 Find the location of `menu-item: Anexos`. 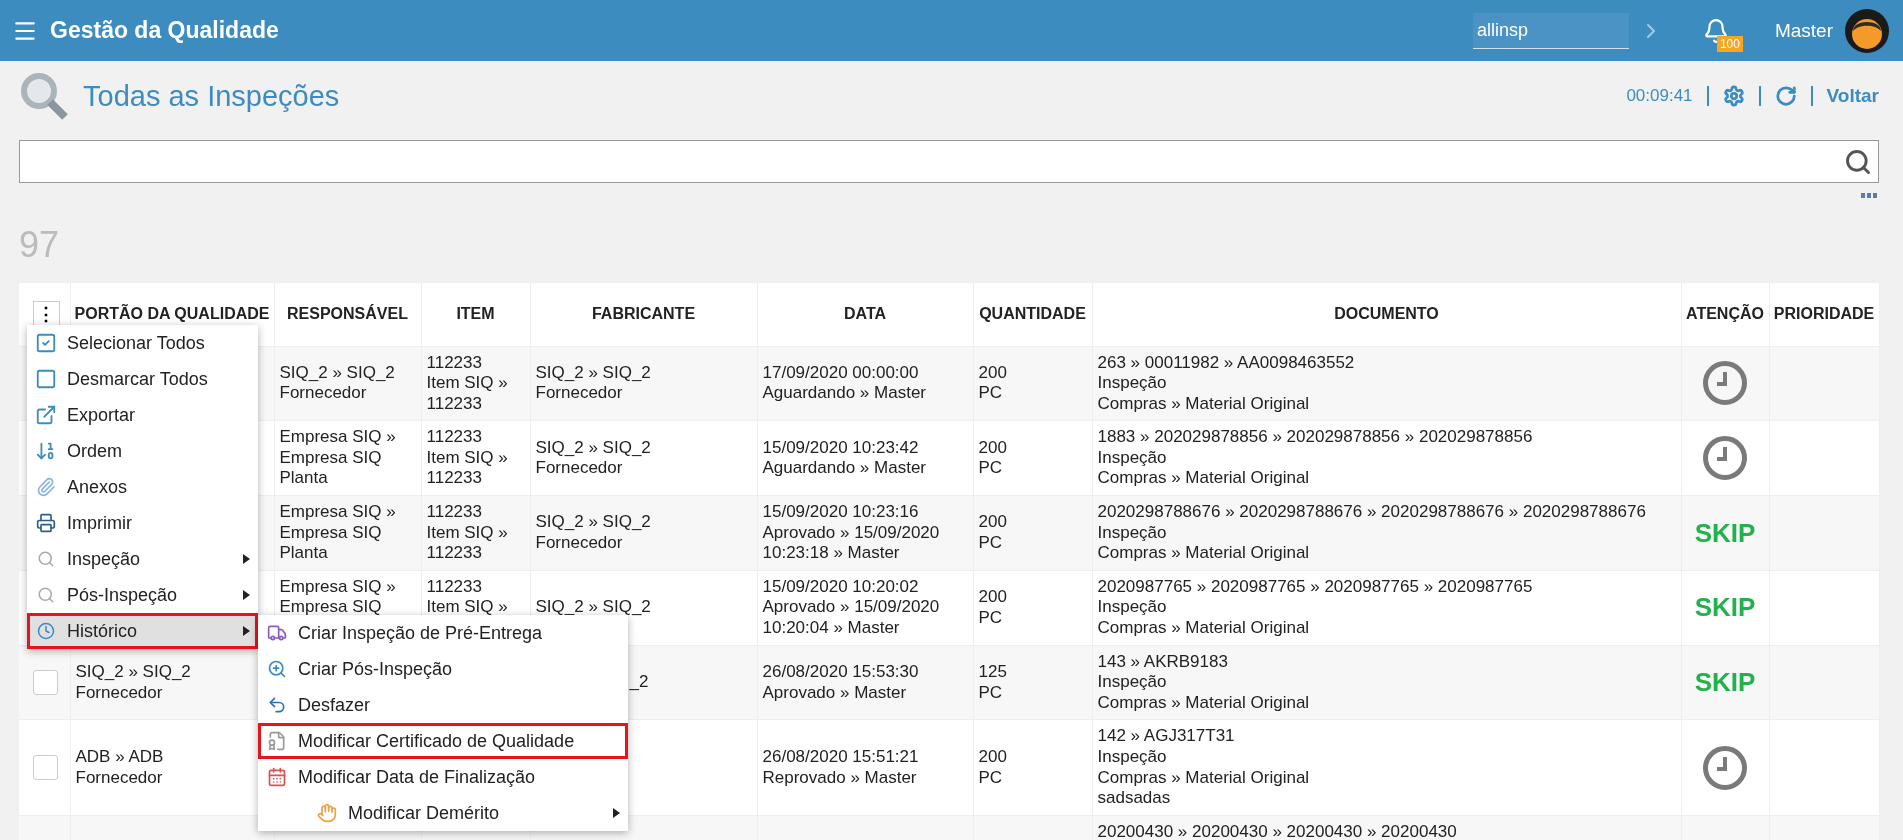

menu-item: Anexos is located at coordinates (142, 487).